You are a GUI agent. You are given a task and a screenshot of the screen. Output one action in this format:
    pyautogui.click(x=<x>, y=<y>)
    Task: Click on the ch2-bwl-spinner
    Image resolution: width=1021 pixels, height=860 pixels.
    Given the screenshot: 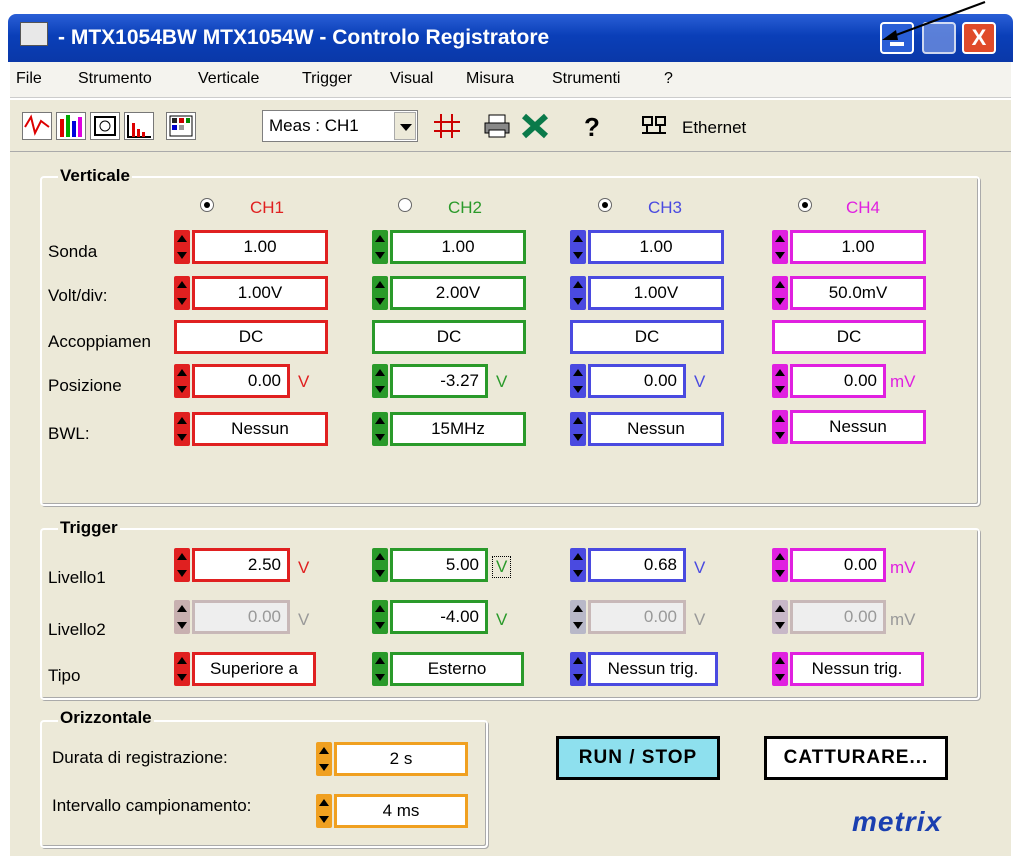 What is the action you would take?
    pyautogui.click(x=380, y=429)
    